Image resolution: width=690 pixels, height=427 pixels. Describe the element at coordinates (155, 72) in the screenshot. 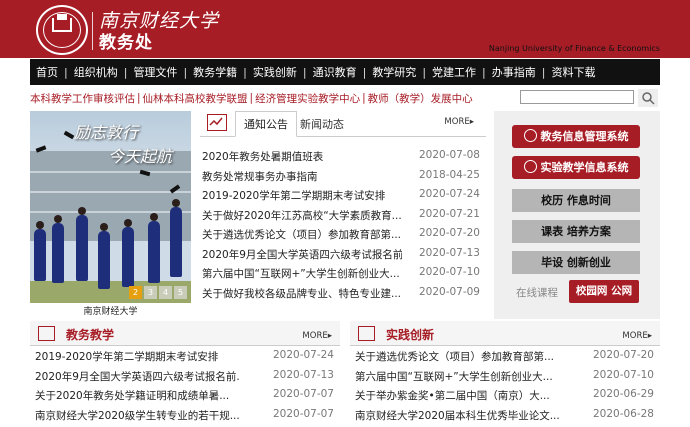

I see `nav-item: 管理文件` at that location.